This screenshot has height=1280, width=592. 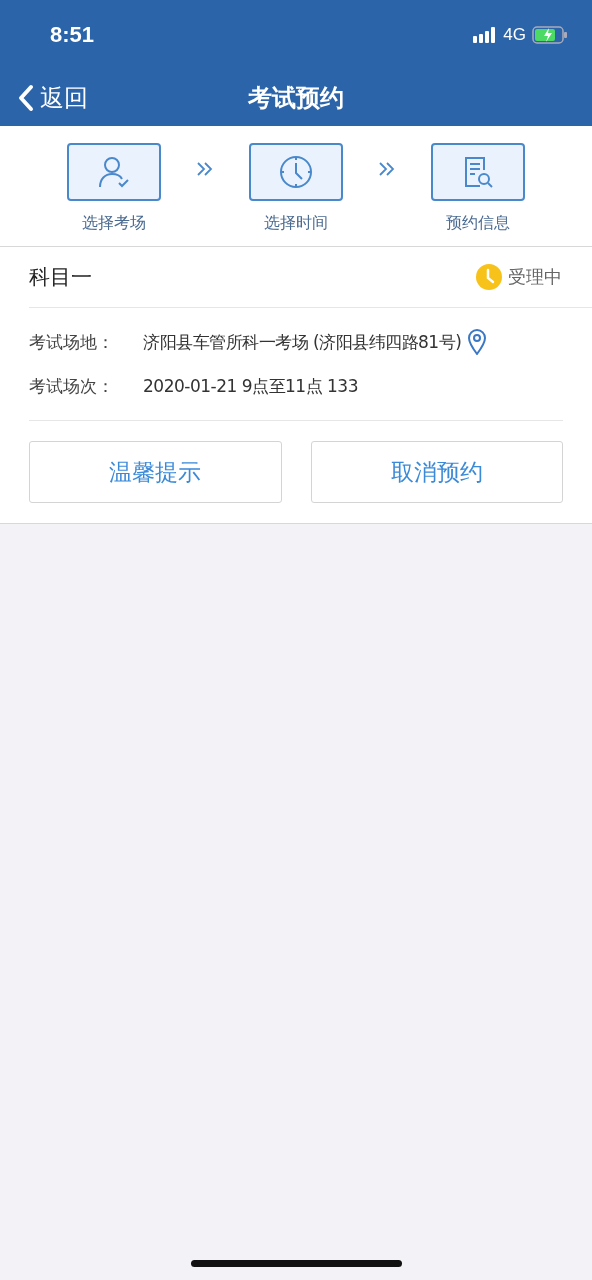 What do you see at coordinates (26, 98) in the screenshot?
I see `back-chevron-icon` at bounding box center [26, 98].